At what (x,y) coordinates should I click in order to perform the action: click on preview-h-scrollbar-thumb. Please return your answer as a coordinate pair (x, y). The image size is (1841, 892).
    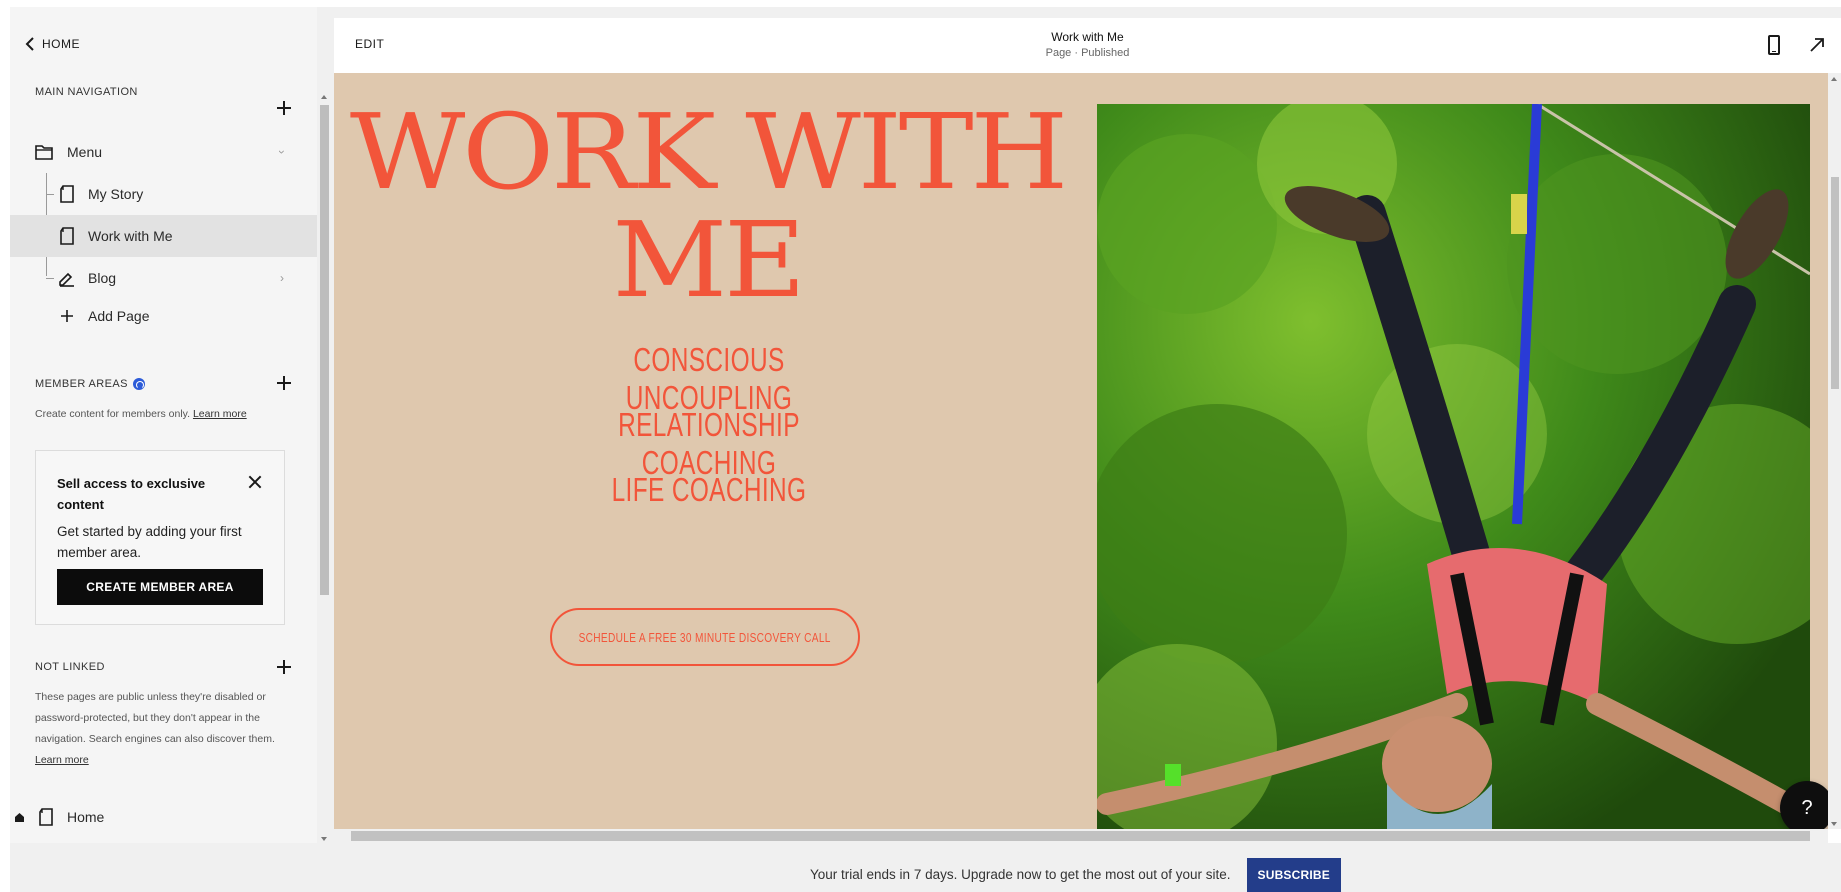
    Looking at the image, I should click on (1080, 836).